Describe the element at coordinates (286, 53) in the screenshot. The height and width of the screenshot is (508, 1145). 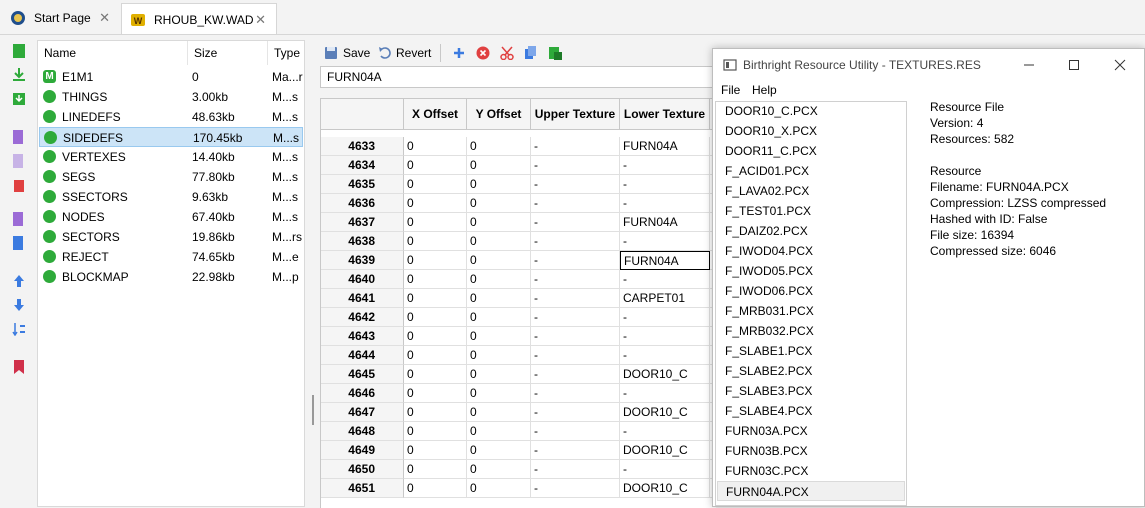
I see `column-header-type: Type` at that location.